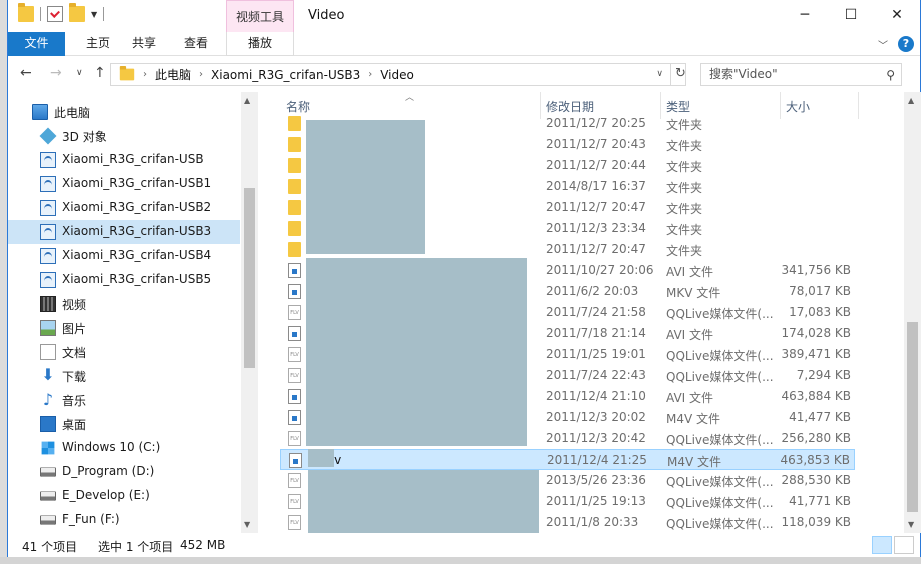 The width and height of the screenshot is (921, 564). Describe the element at coordinates (79, 73) in the screenshot. I see `recent-locations-icon: ∨` at that location.